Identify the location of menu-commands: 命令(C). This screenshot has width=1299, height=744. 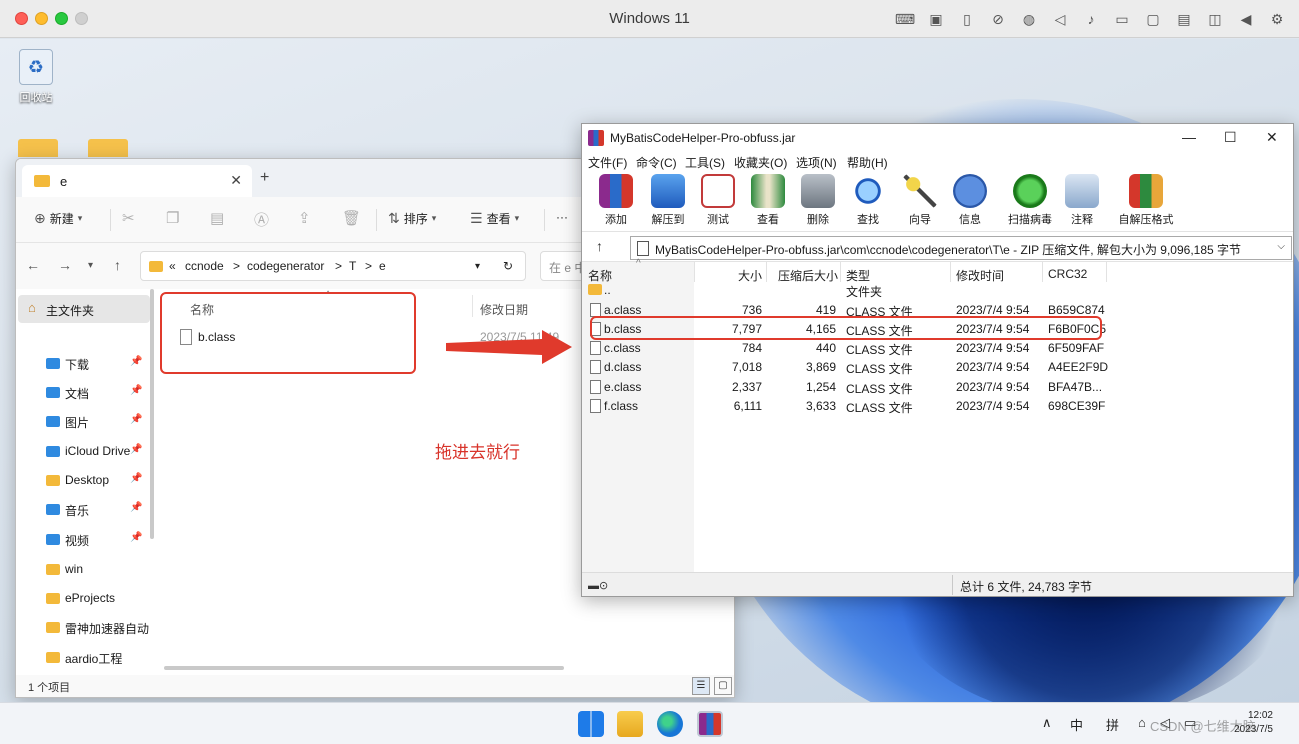
(656, 162).